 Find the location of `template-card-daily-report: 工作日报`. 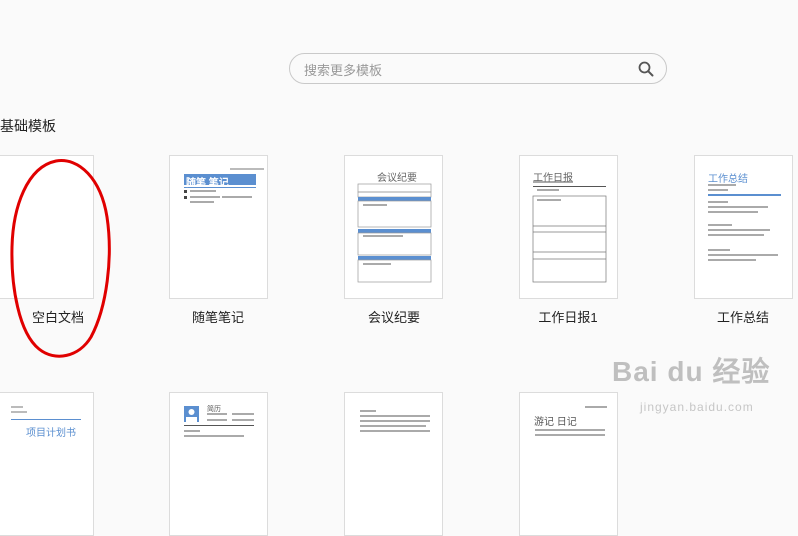

template-card-daily-report: 工作日报 is located at coordinates (568, 227).